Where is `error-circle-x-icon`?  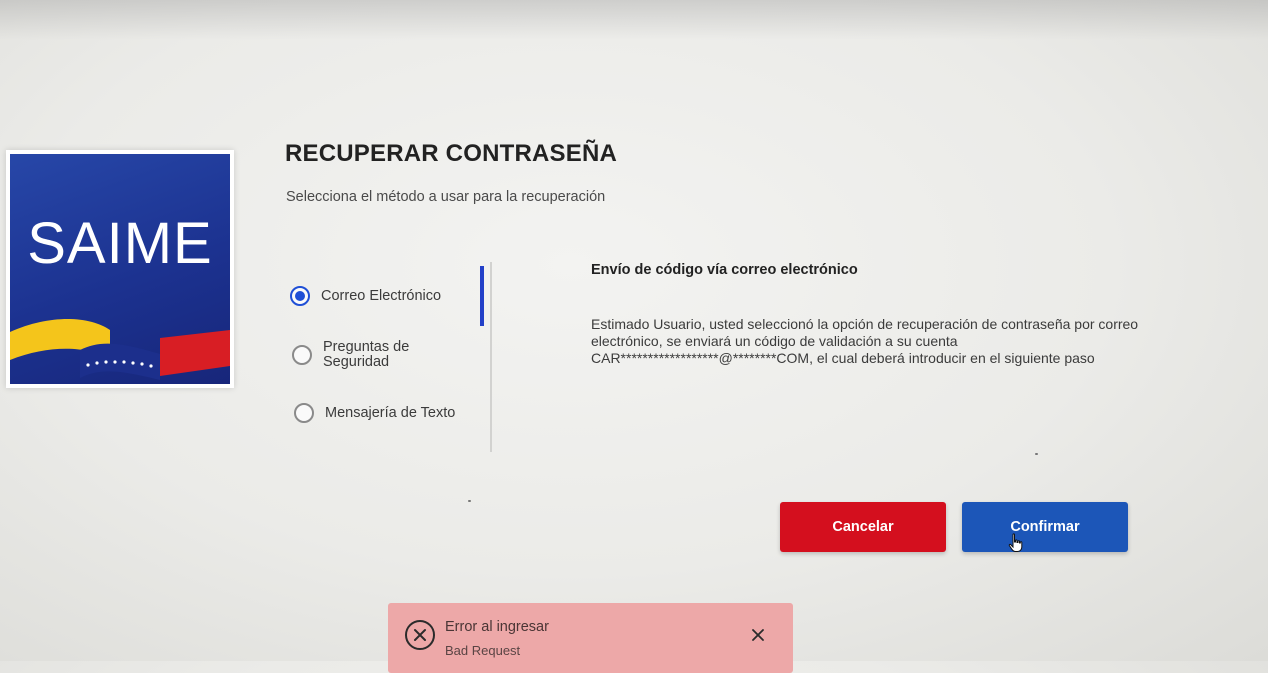 error-circle-x-icon is located at coordinates (420, 635).